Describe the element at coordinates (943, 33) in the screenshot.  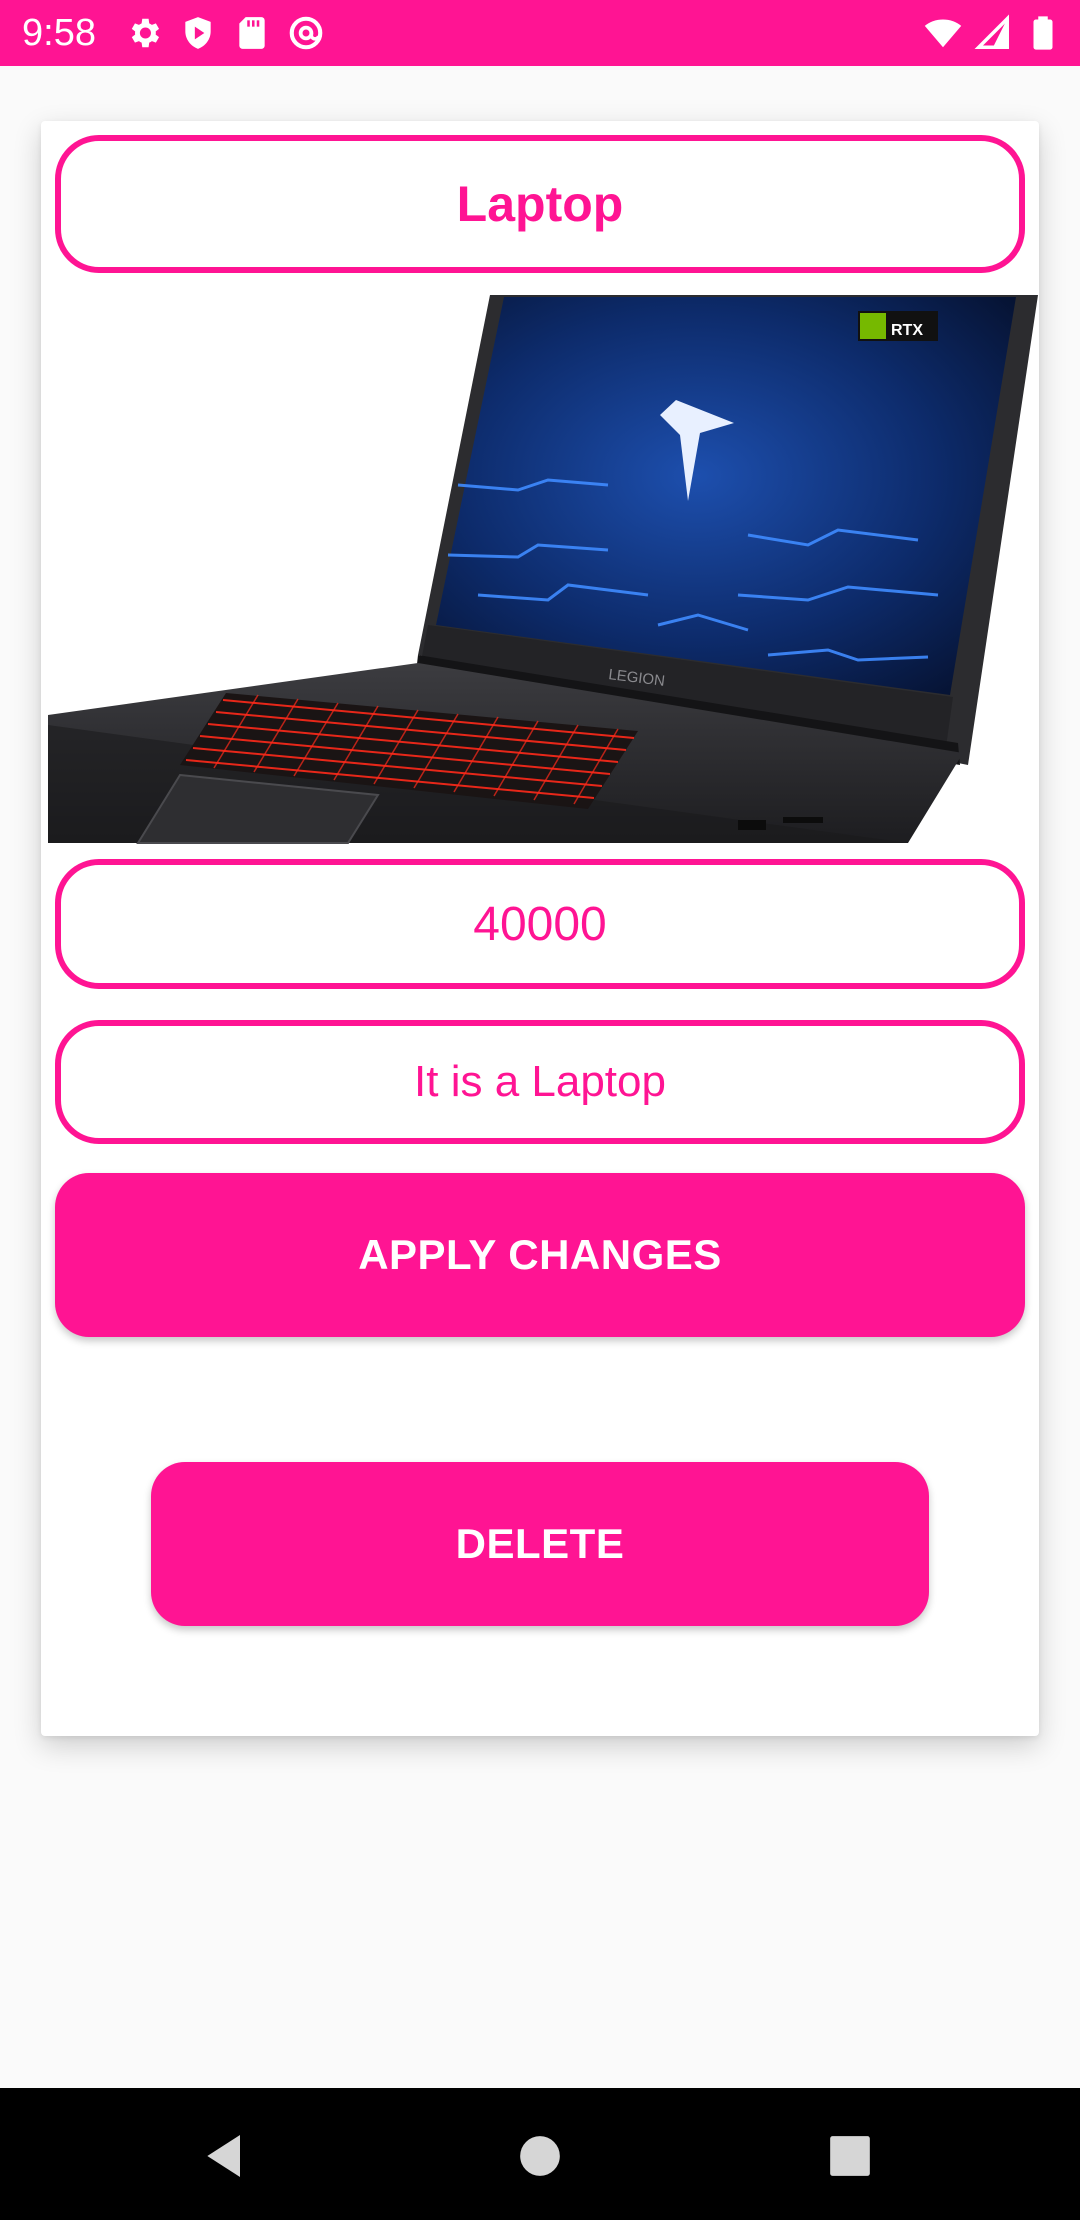
I see `wifi-icon` at that location.